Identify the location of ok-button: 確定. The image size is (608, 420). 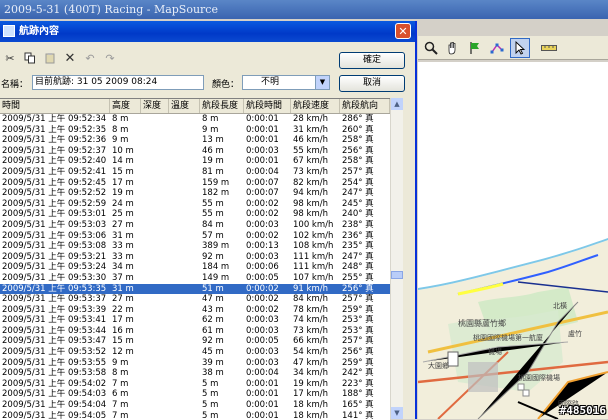
(372, 60).